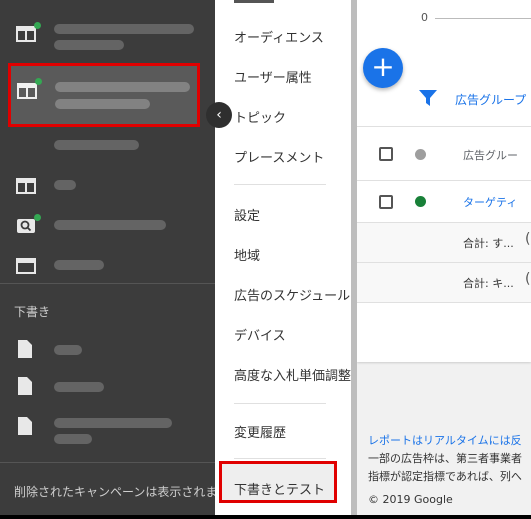  What do you see at coordinates (428, 100) in the screenshot?
I see `filter-icon` at bounding box center [428, 100].